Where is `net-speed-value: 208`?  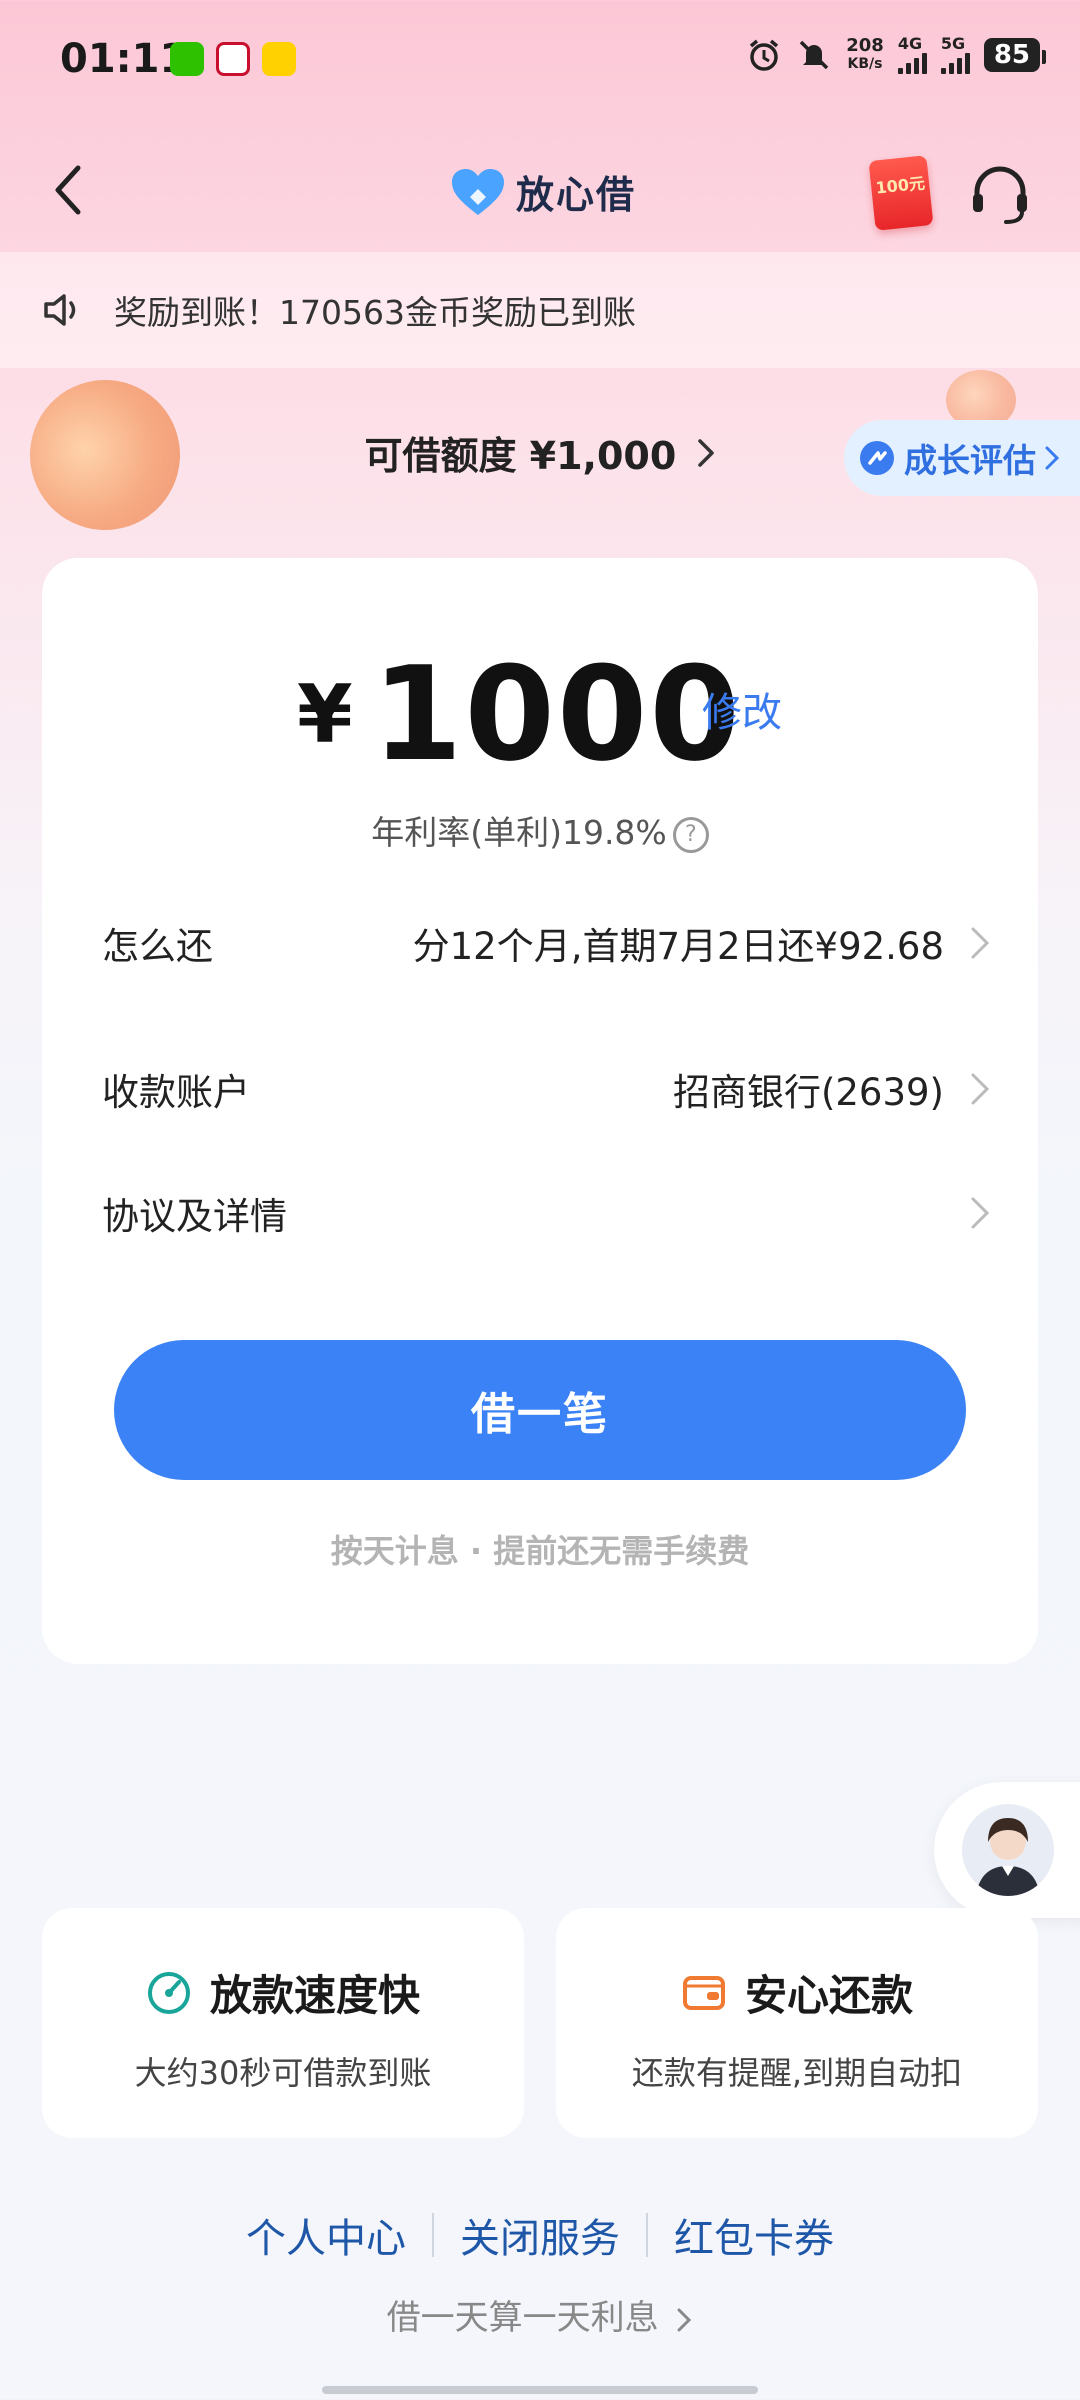
net-speed-value: 208 is located at coordinates (865, 45).